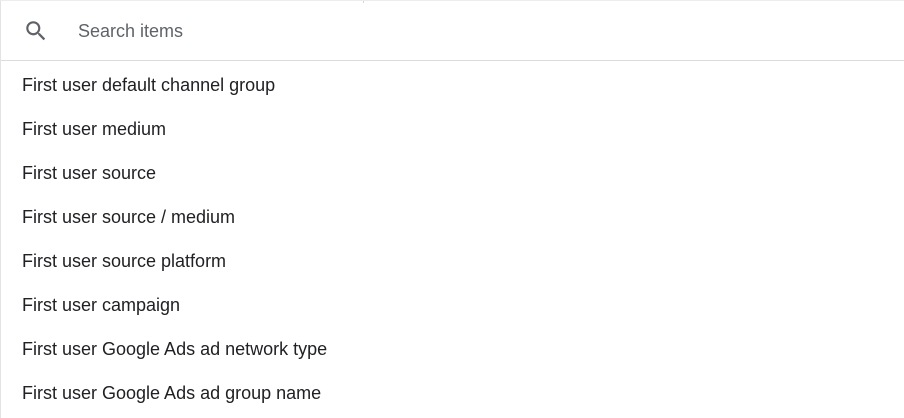  Describe the element at coordinates (452, 173) in the screenshot. I see `list-item: First user source` at that location.